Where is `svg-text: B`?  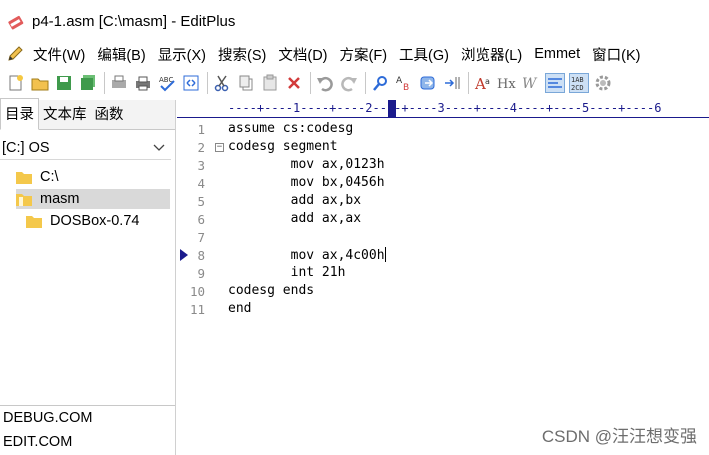 svg-text: B is located at coordinates (406, 87).